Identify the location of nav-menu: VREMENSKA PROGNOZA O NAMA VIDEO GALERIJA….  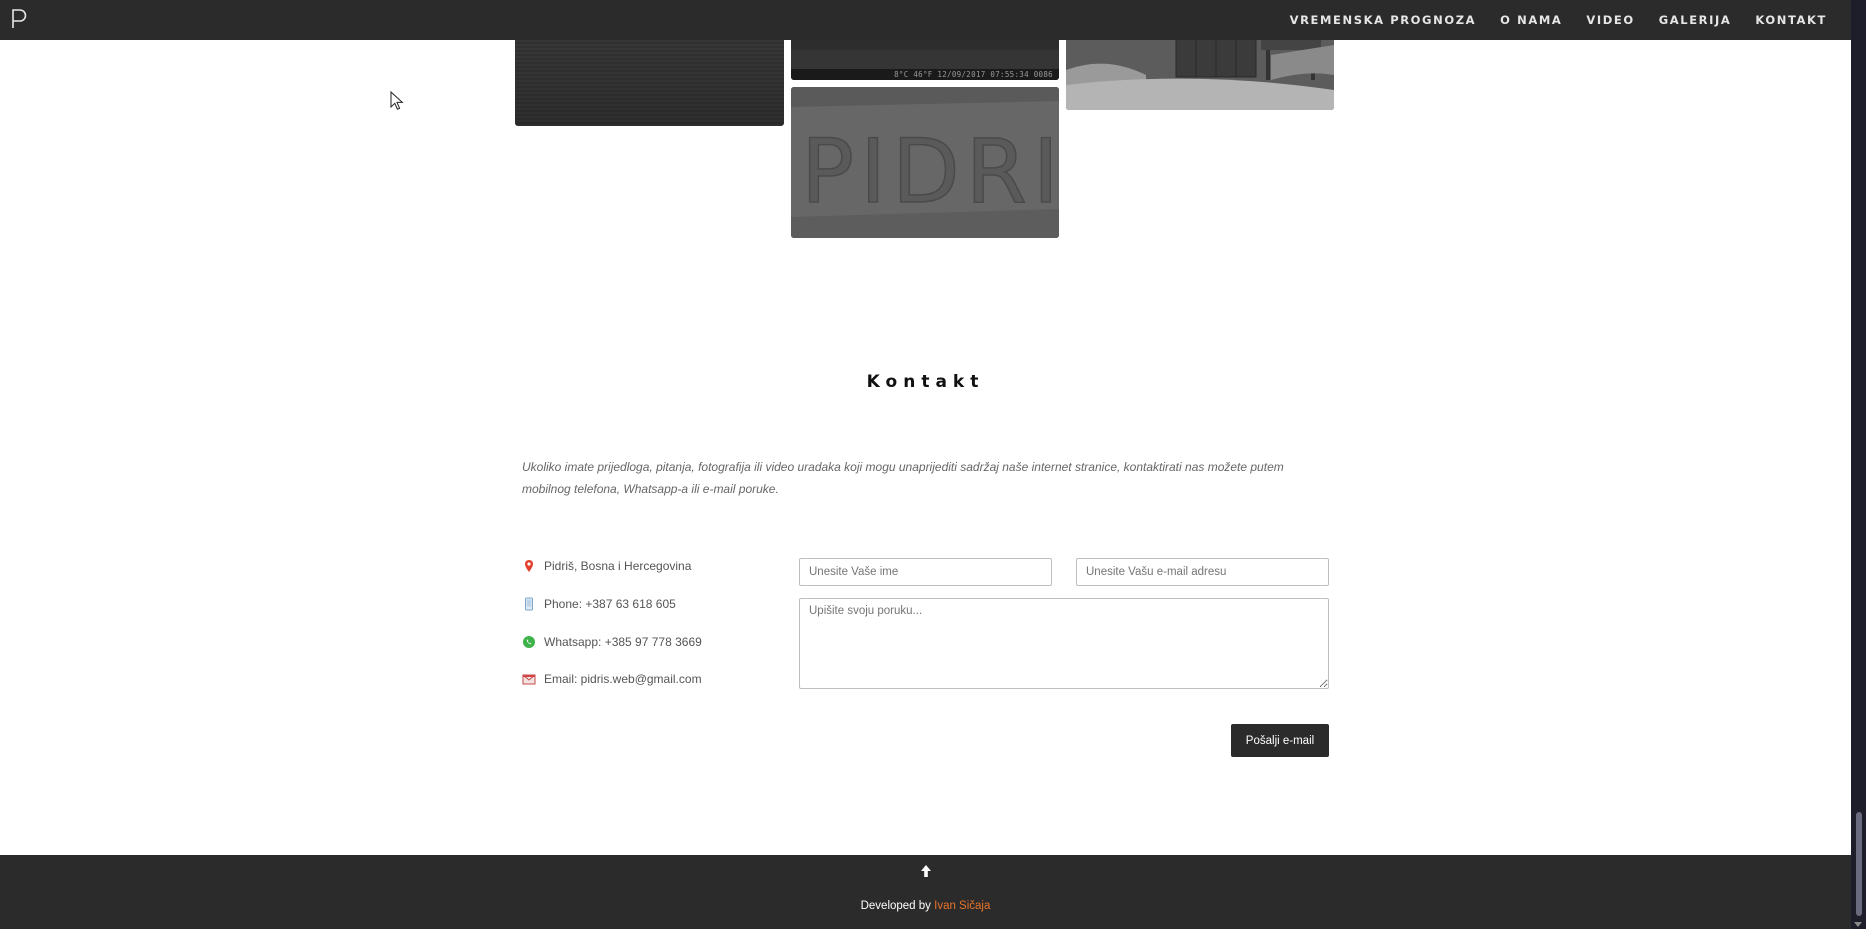
(1546, 20).